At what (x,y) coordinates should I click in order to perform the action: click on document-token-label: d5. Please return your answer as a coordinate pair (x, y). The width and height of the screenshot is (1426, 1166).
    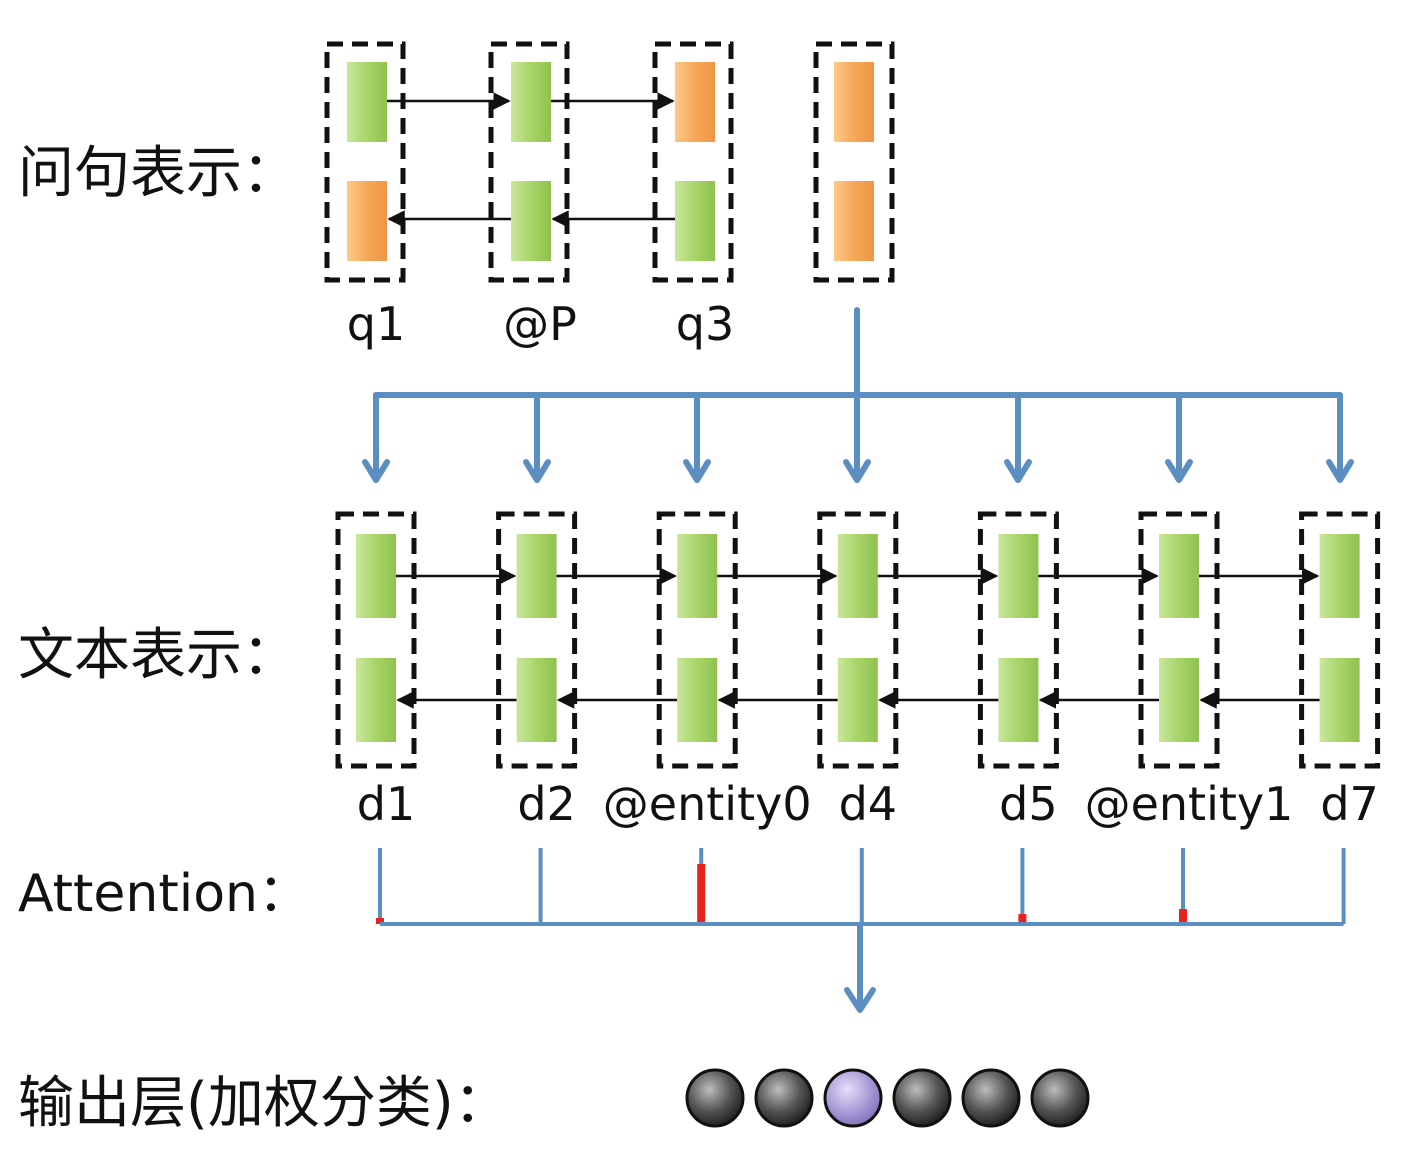
    Looking at the image, I should click on (1028, 804).